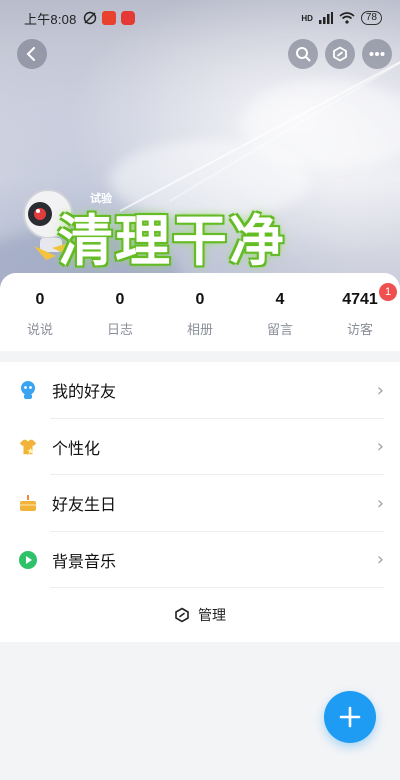  Describe the element at coordinates (28, 390) in the screenshot. I see `friends-icon` at that location.